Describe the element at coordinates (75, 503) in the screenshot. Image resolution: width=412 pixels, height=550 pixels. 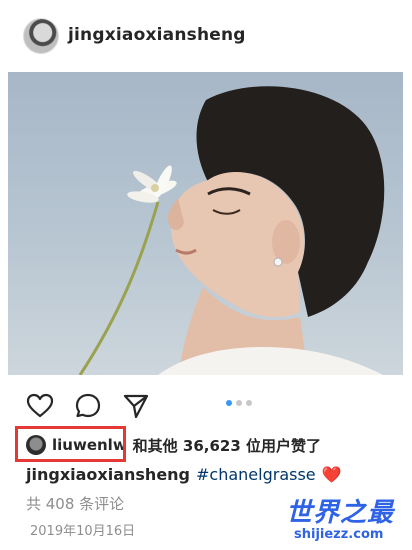
I see `view-comments-link: 共 408 条评论` at that location.